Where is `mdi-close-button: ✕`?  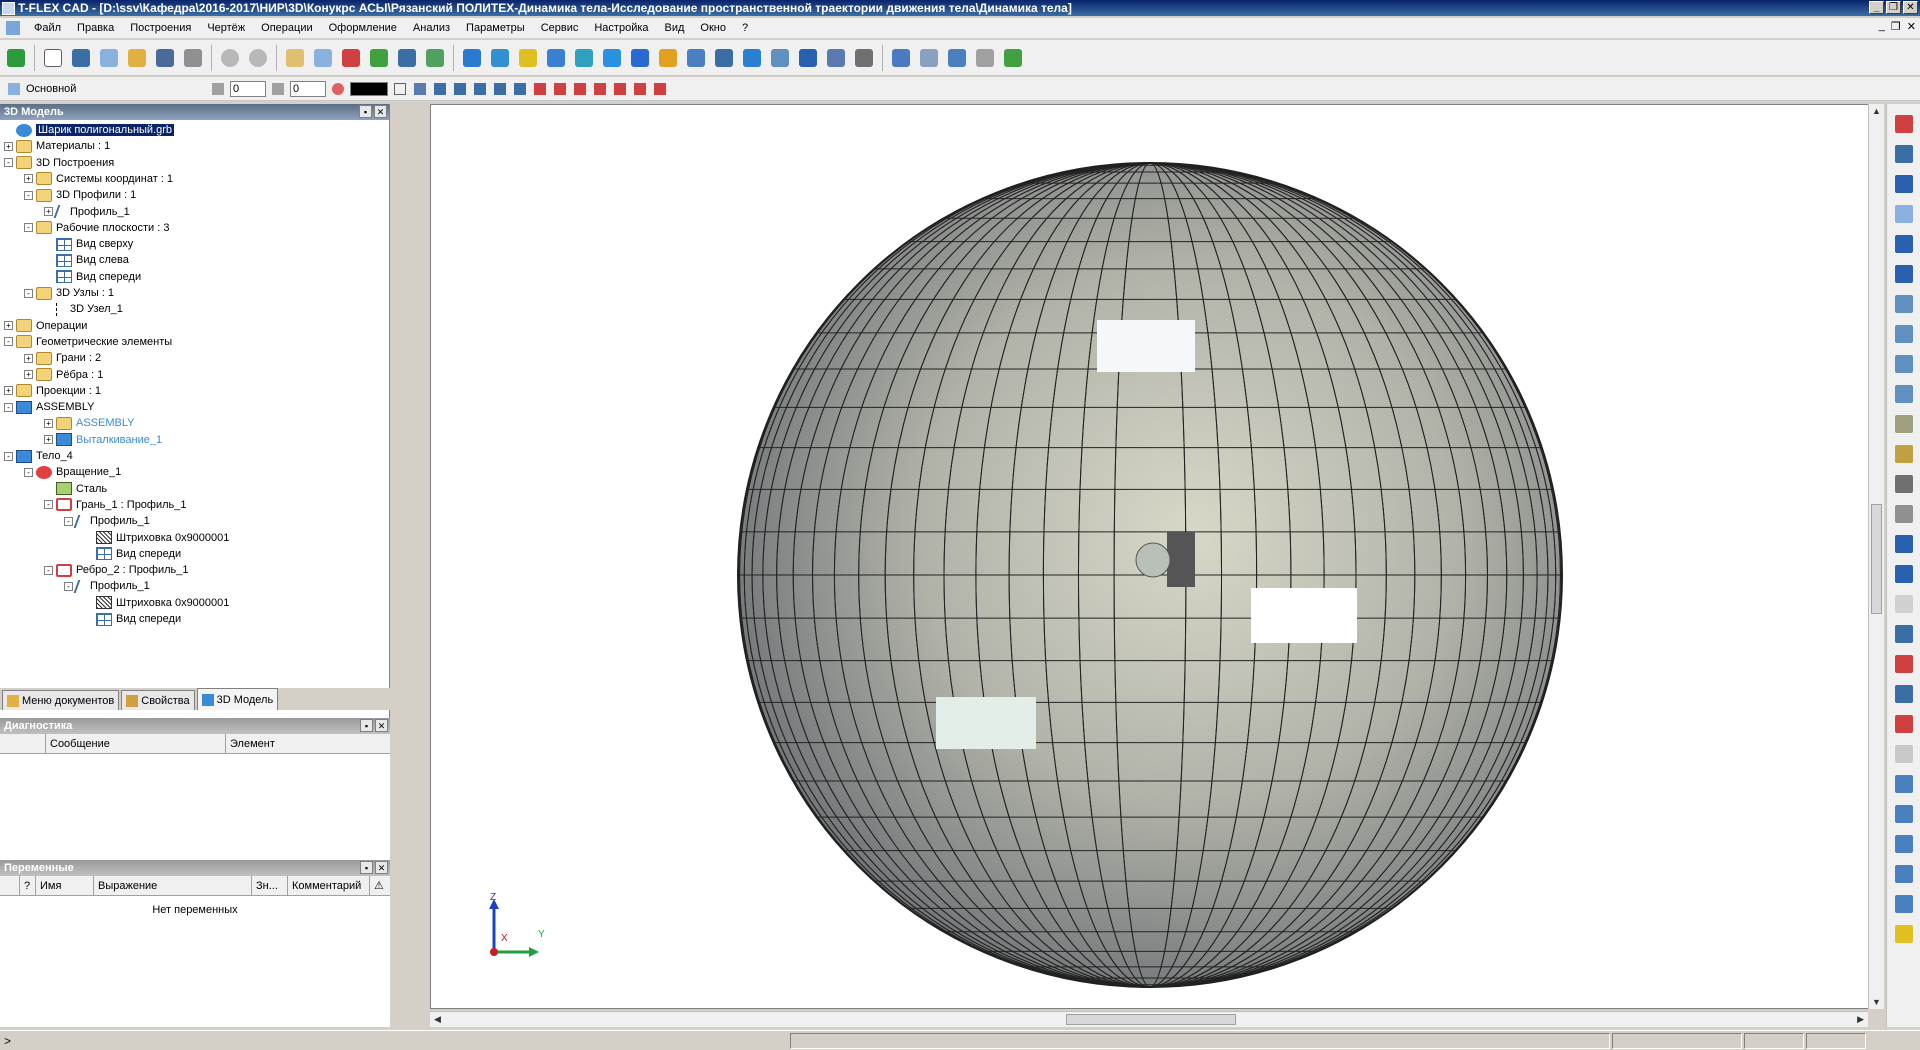 mdi-close-button: ✕ is located at coordinates (1911, 26).